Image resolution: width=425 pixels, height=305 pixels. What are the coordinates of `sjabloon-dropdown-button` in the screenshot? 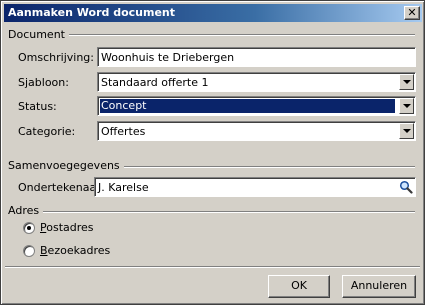 It's located at (406, 82).